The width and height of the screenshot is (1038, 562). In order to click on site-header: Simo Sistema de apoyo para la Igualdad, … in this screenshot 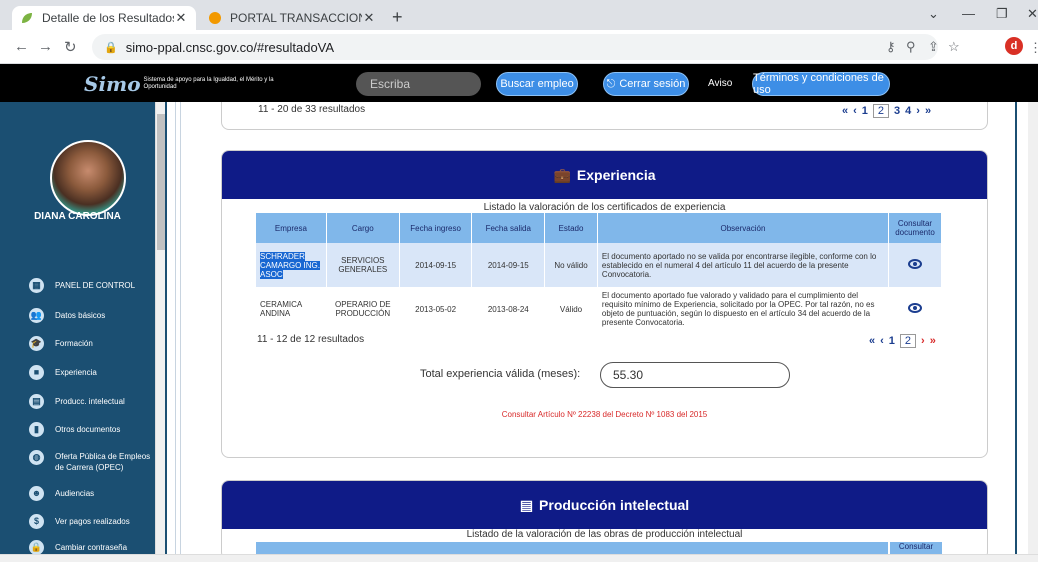, I will do `click(519, 83)`.